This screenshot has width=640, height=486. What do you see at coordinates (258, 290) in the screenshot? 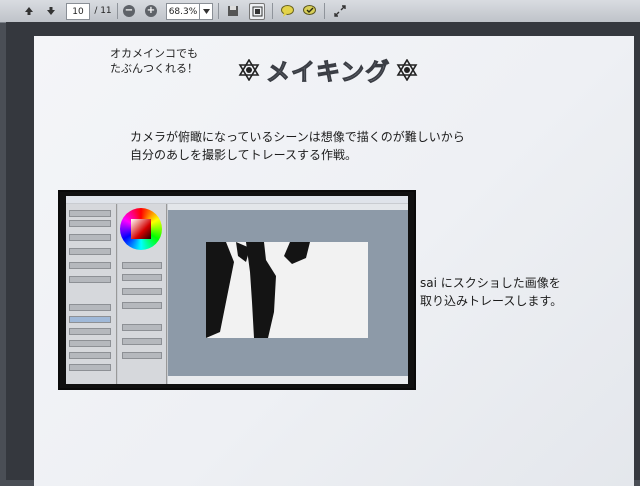
I see `leg-drawing` at bounding box center [258, 290].